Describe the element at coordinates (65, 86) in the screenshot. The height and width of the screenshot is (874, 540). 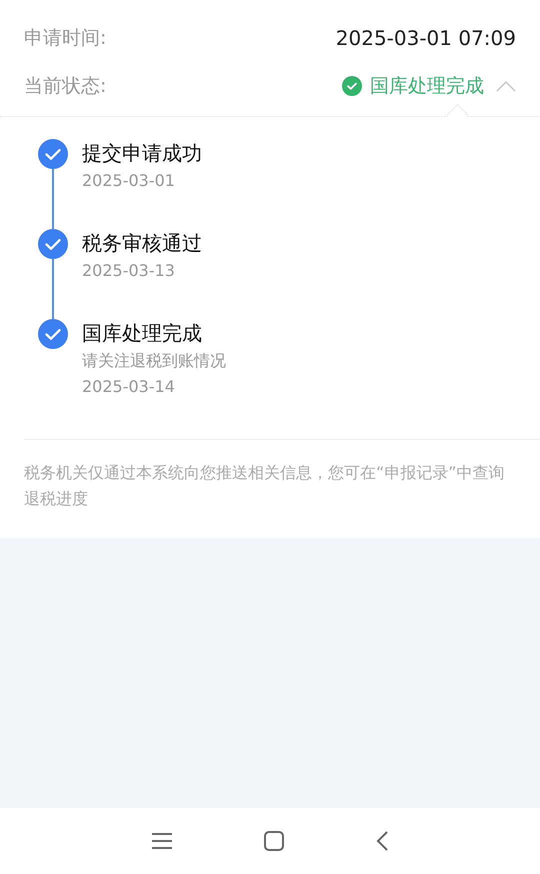
I see `field-label: 当前状态:` at that location.